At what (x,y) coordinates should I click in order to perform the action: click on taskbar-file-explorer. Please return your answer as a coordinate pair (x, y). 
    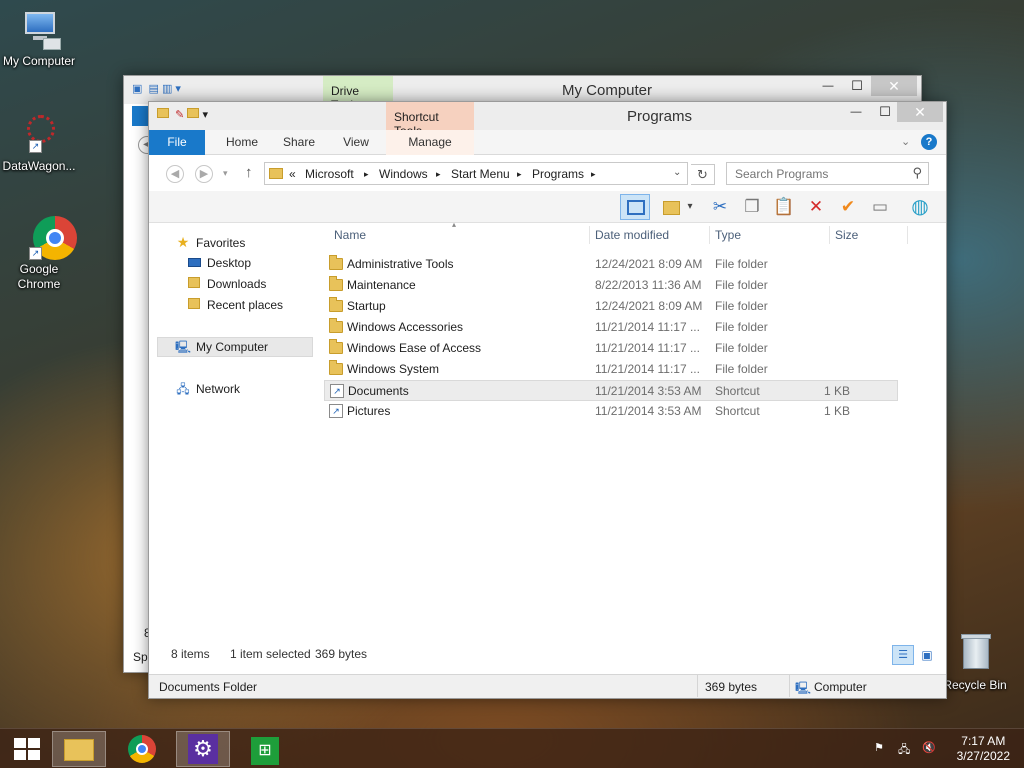
    Looking at the image, I should click on (79, 749).